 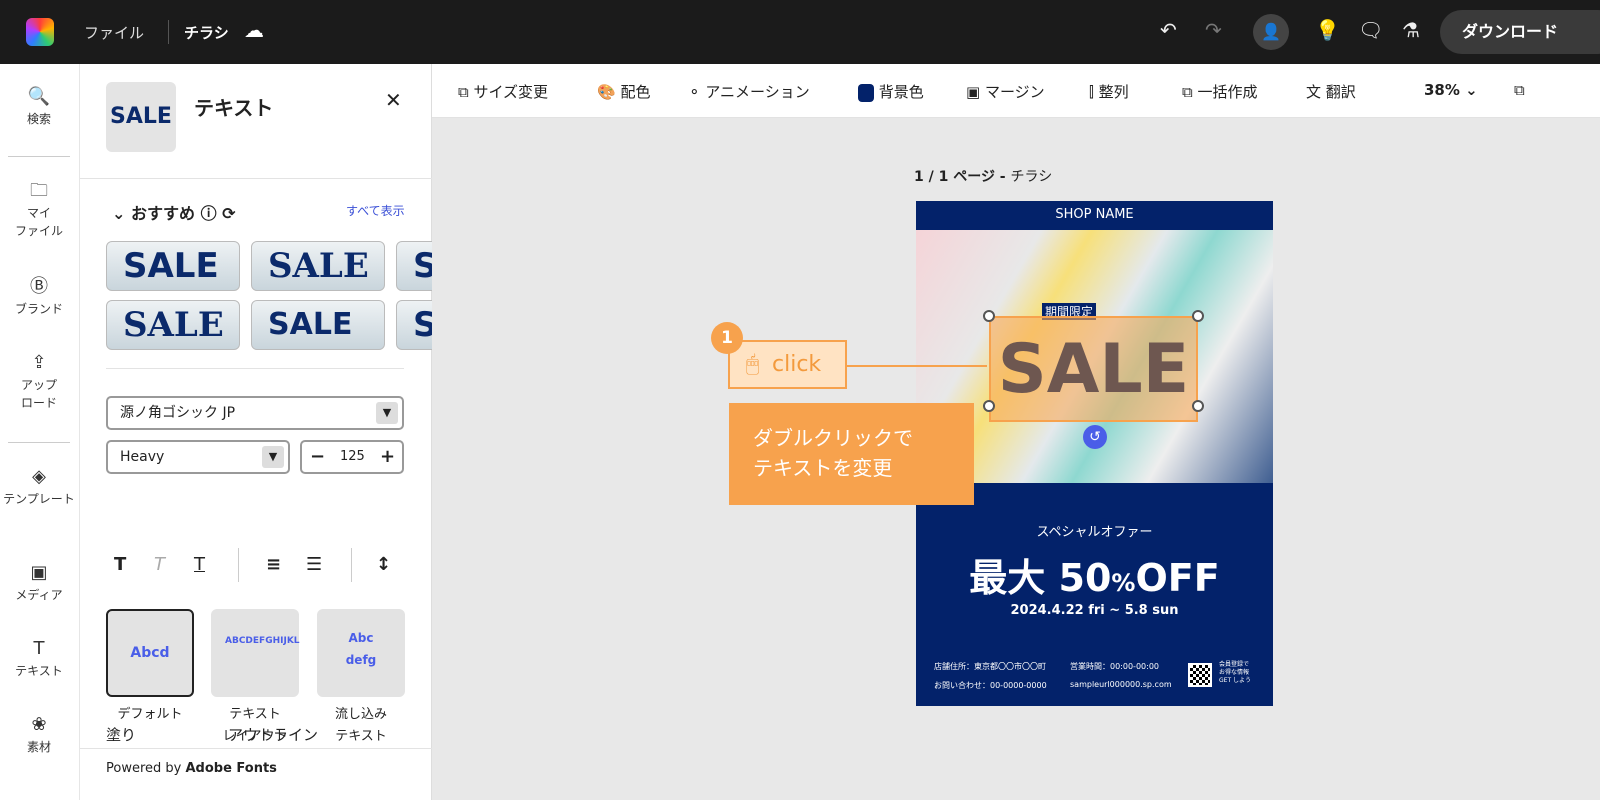 I want to click on align-left-icon: ≡, so click(x=273, y=564).